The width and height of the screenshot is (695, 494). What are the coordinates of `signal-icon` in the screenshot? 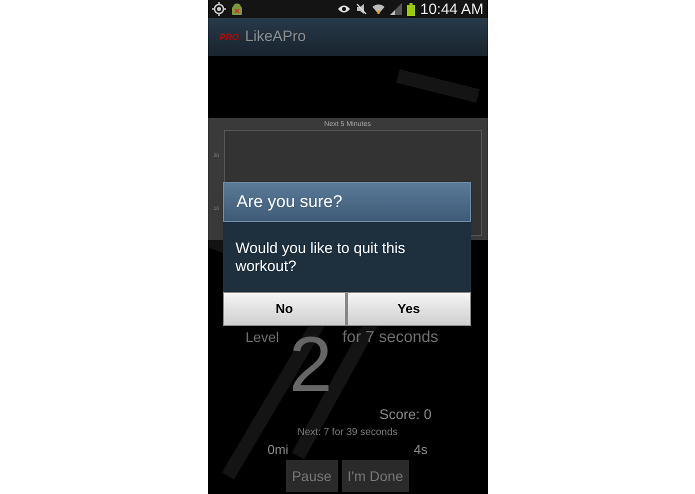 It's located at (396, 9).